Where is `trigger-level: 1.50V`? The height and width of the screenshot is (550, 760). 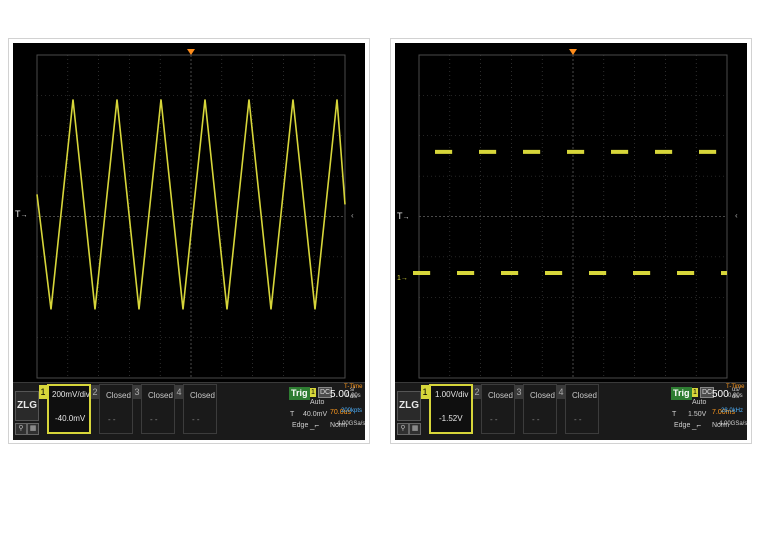 trigger-level: 1.50V is located at coordinates (697, 414).